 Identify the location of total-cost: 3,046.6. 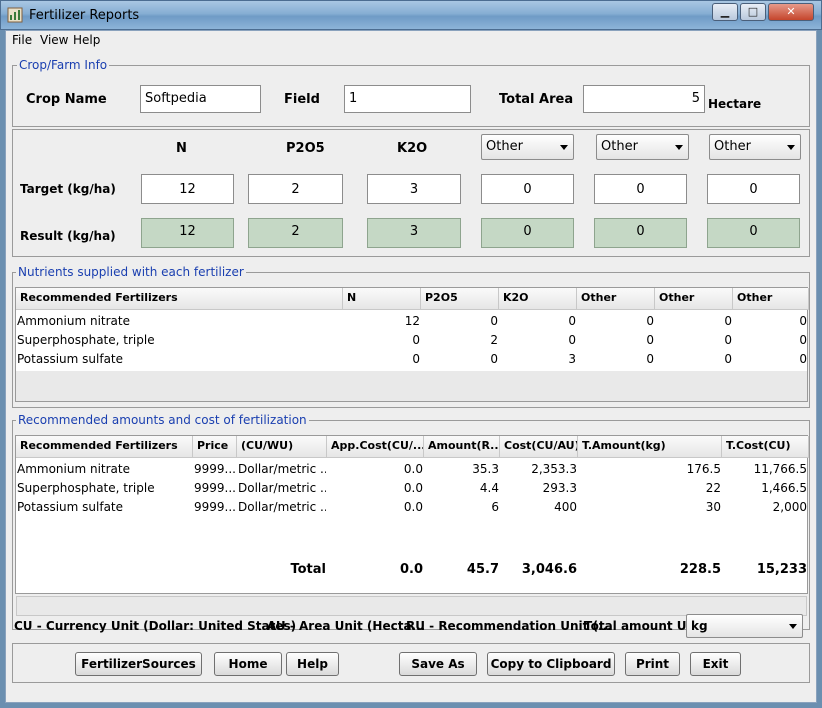
(549, 569).